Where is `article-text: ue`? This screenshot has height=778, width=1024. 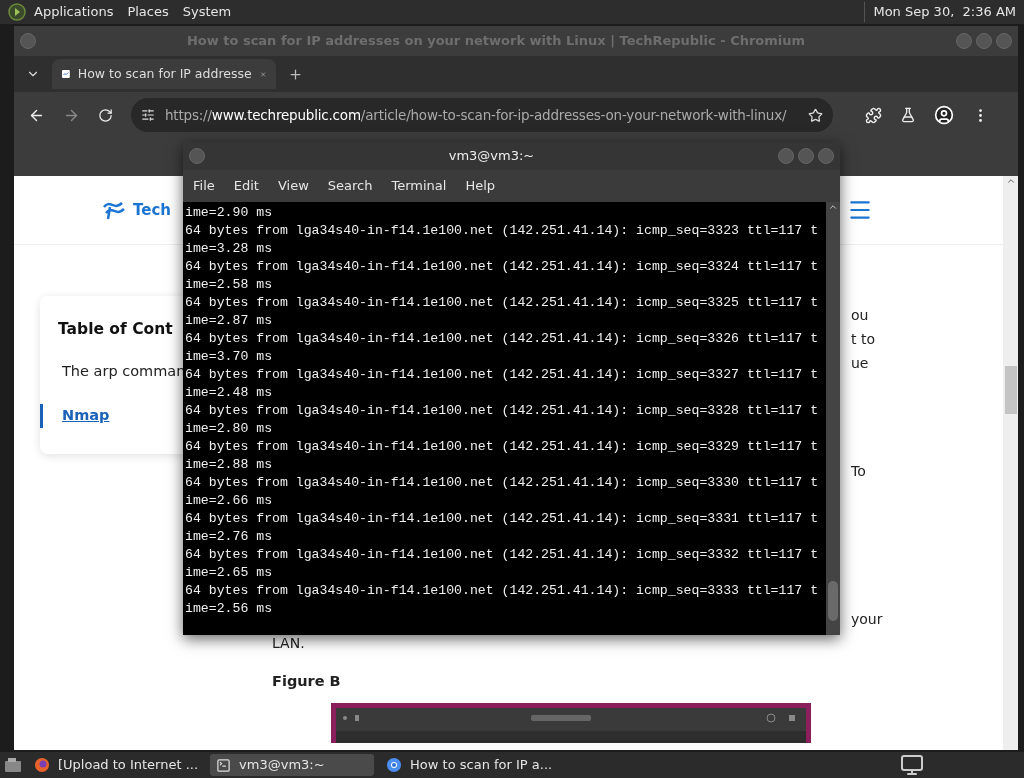
article-text: ue is located at coordinates (860, 363).